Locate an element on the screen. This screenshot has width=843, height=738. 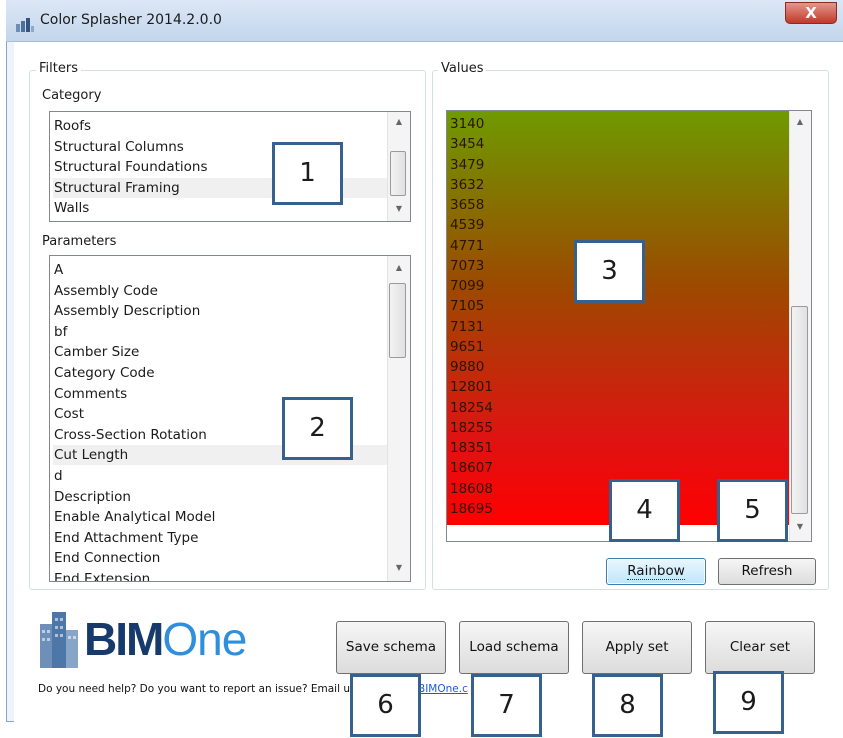
value-list-item: 7131 is located at coordinates (467, 327).